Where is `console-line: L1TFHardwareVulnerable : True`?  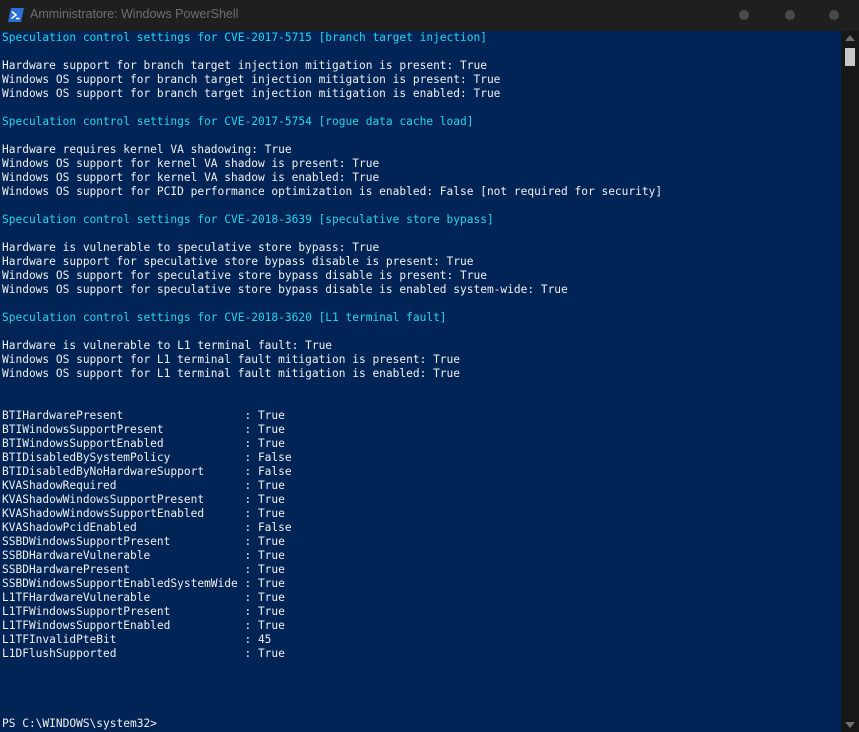 console-line: L1TFHardwareVulnerable : True is located at coordinates (143, 597).